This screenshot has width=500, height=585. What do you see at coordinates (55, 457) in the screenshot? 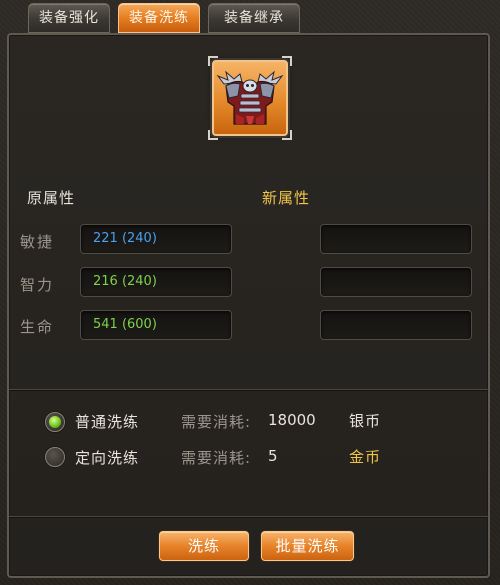
I see `directed-refine-radio` at bounding box center [55, 457].